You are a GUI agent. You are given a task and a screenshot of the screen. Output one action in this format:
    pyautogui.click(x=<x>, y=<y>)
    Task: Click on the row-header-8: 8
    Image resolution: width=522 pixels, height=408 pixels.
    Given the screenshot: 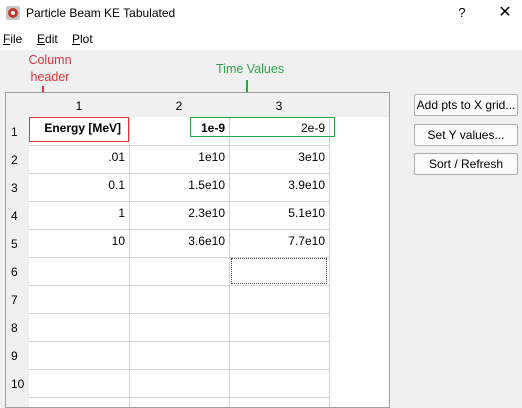 What is the action you would take?
    pyautogui.click(x=14, y=328)
    